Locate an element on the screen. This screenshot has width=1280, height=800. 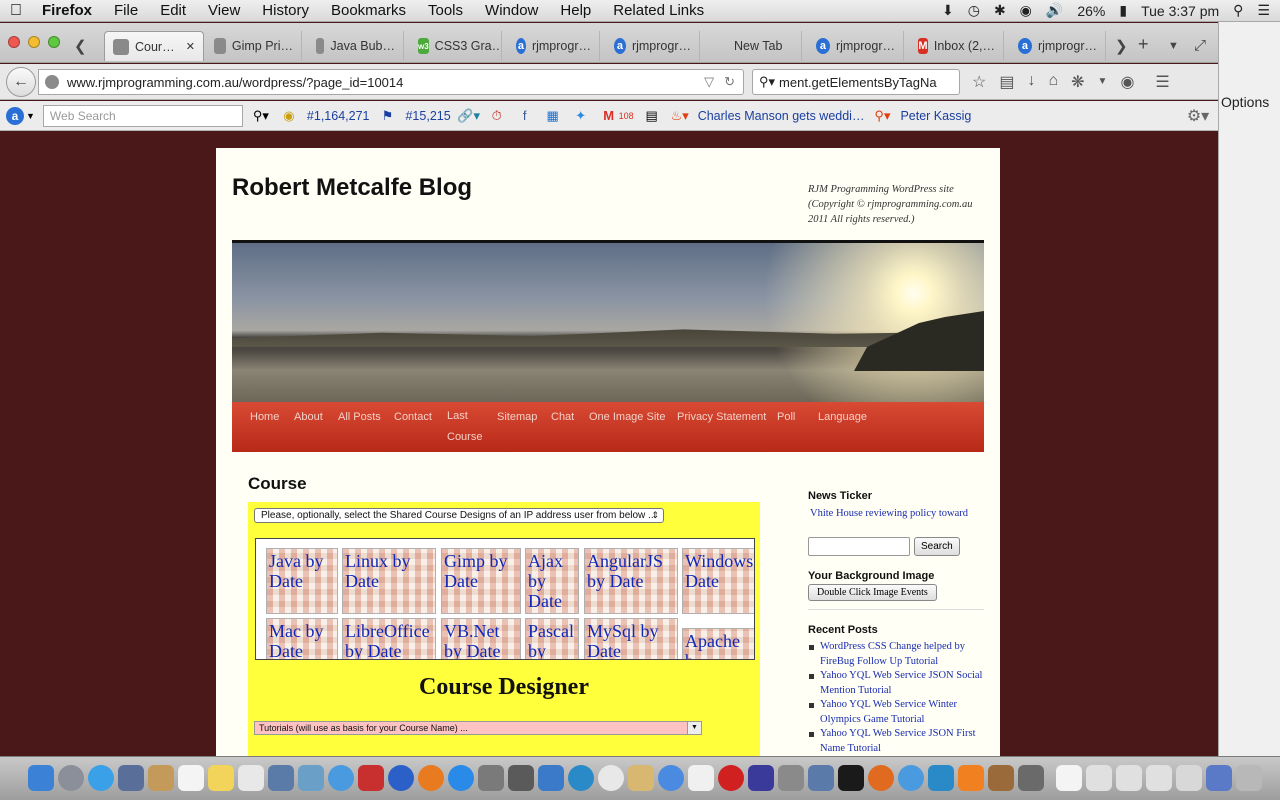
notification-icon: ☰ is located at coordinates (1263, 10).